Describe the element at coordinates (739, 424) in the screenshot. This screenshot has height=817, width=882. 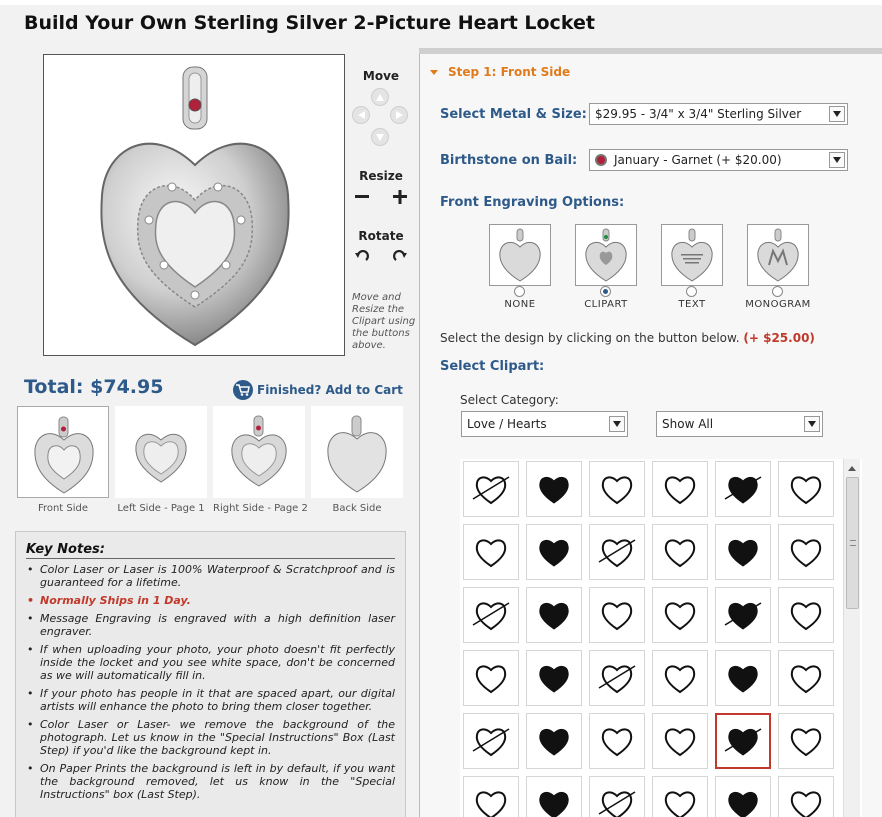
I see `filter-select: Show All` at that location.